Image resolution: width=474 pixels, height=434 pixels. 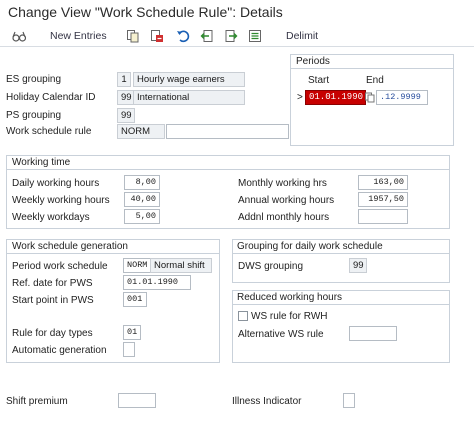 I want to click on ref-date-field: 01.01.1990, so click(x=157, y=282).